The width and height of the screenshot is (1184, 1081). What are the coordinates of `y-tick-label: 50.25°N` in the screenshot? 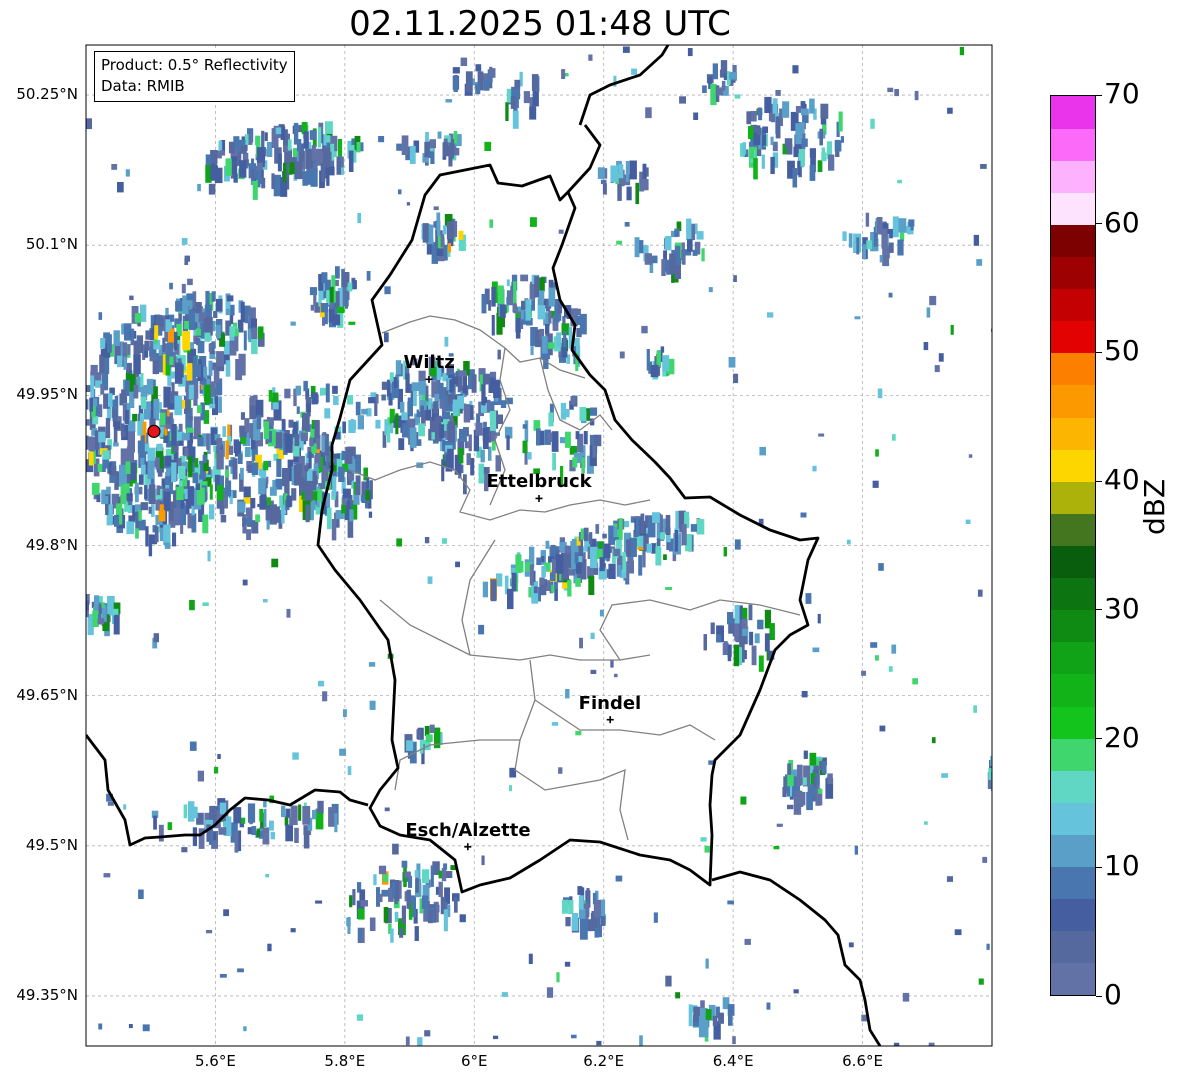 It's located at (47, 94).